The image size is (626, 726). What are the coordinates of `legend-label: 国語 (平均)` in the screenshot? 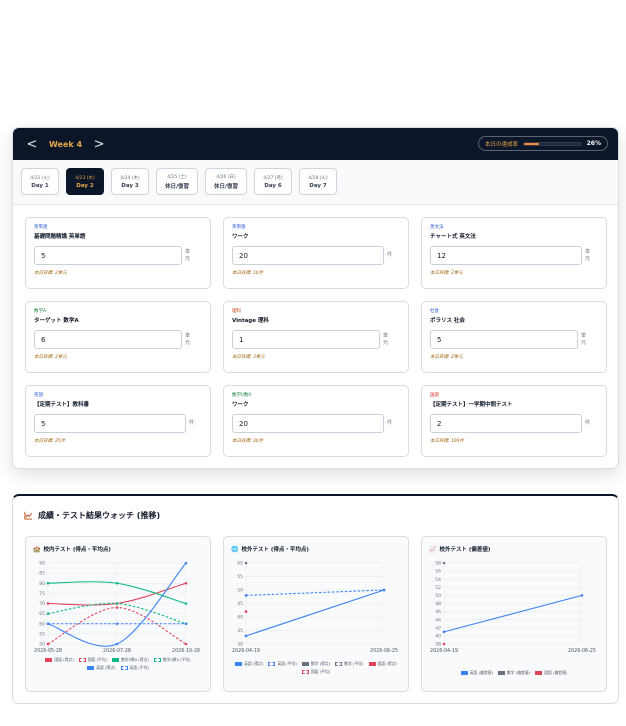 It's located at (320, 671).